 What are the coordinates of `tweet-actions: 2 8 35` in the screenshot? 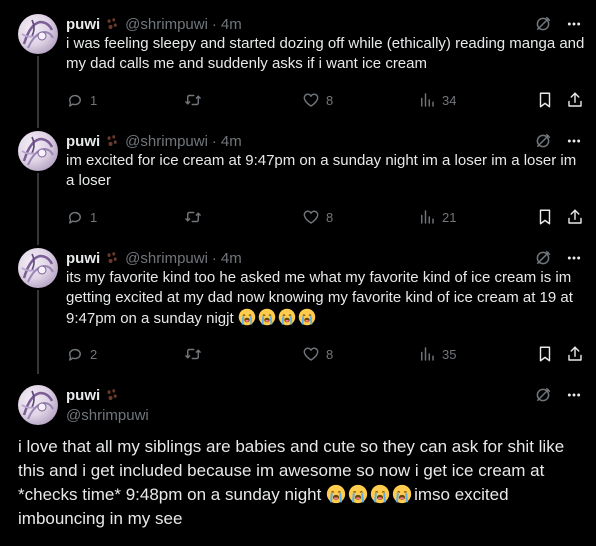 It's located at (326, 354).